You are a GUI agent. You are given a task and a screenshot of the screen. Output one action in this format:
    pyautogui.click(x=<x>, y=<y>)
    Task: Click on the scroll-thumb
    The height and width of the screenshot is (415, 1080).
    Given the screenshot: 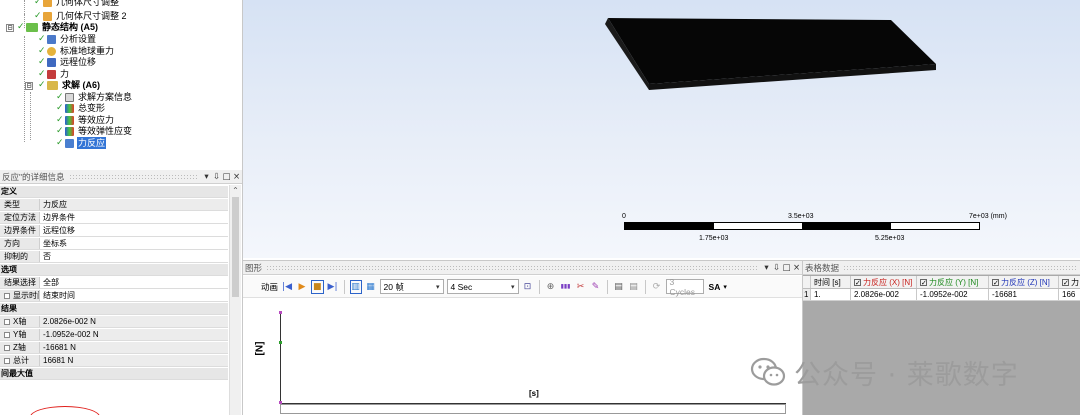 What is the action you would take?
    pyautogui.click(x=235, y=247)
    